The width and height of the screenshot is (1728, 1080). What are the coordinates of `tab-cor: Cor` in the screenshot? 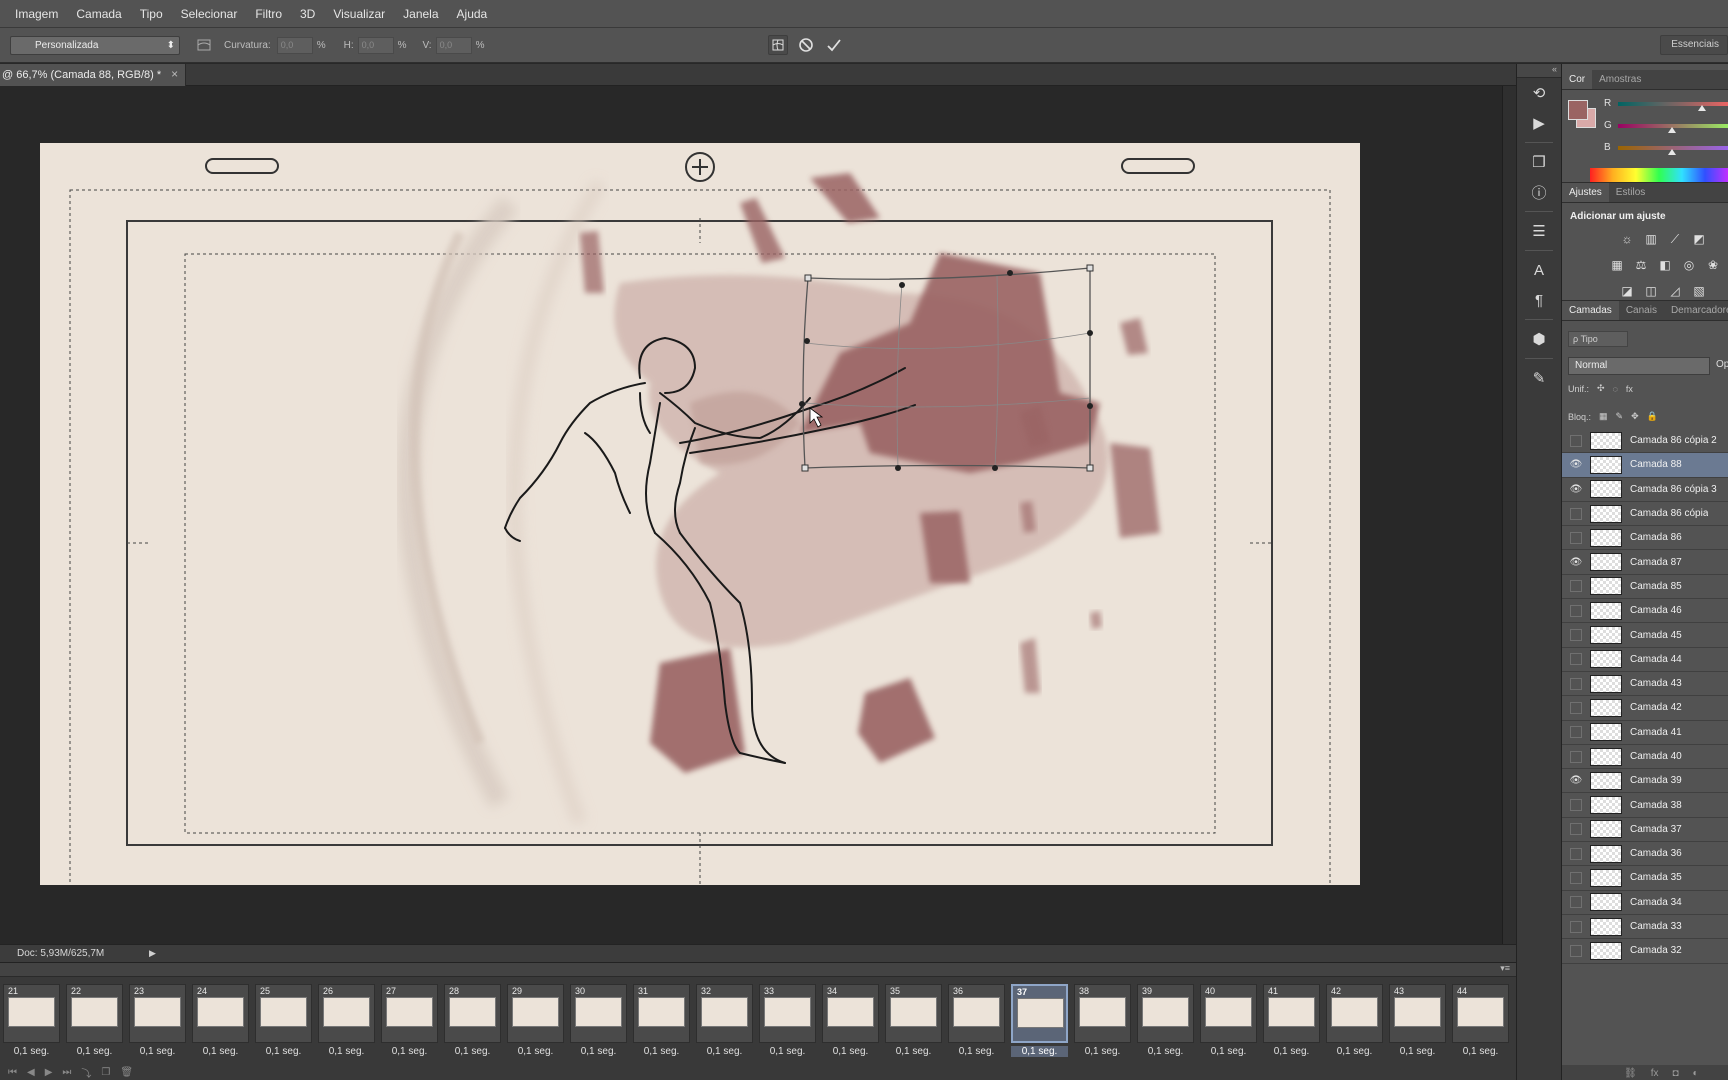 It's located at (1577, 79).